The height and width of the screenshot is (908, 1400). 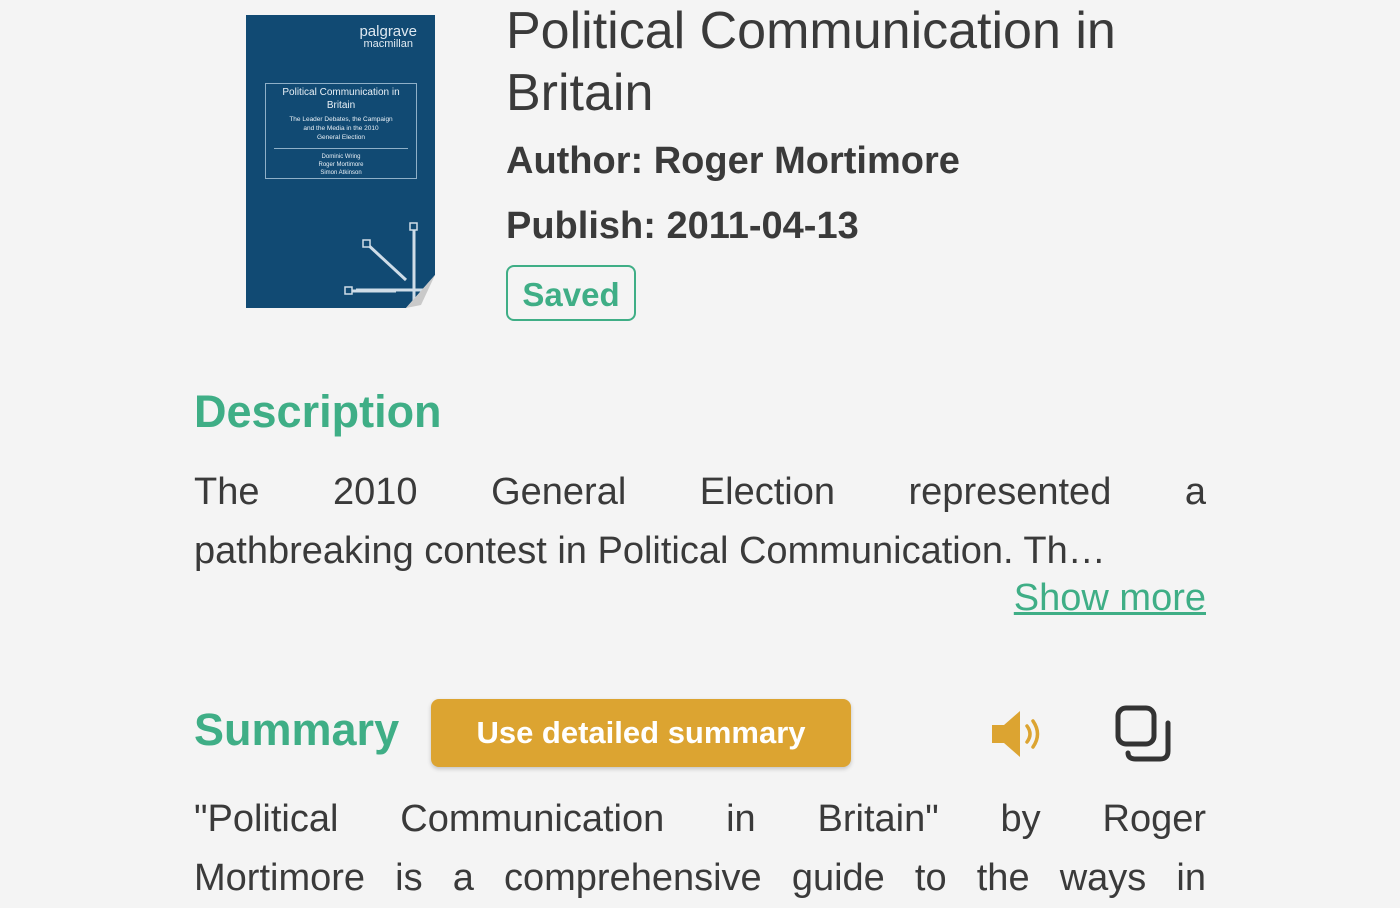 I want to click on book-publish-date: Publish: 2011-04-13, so click(x=682, y=226).